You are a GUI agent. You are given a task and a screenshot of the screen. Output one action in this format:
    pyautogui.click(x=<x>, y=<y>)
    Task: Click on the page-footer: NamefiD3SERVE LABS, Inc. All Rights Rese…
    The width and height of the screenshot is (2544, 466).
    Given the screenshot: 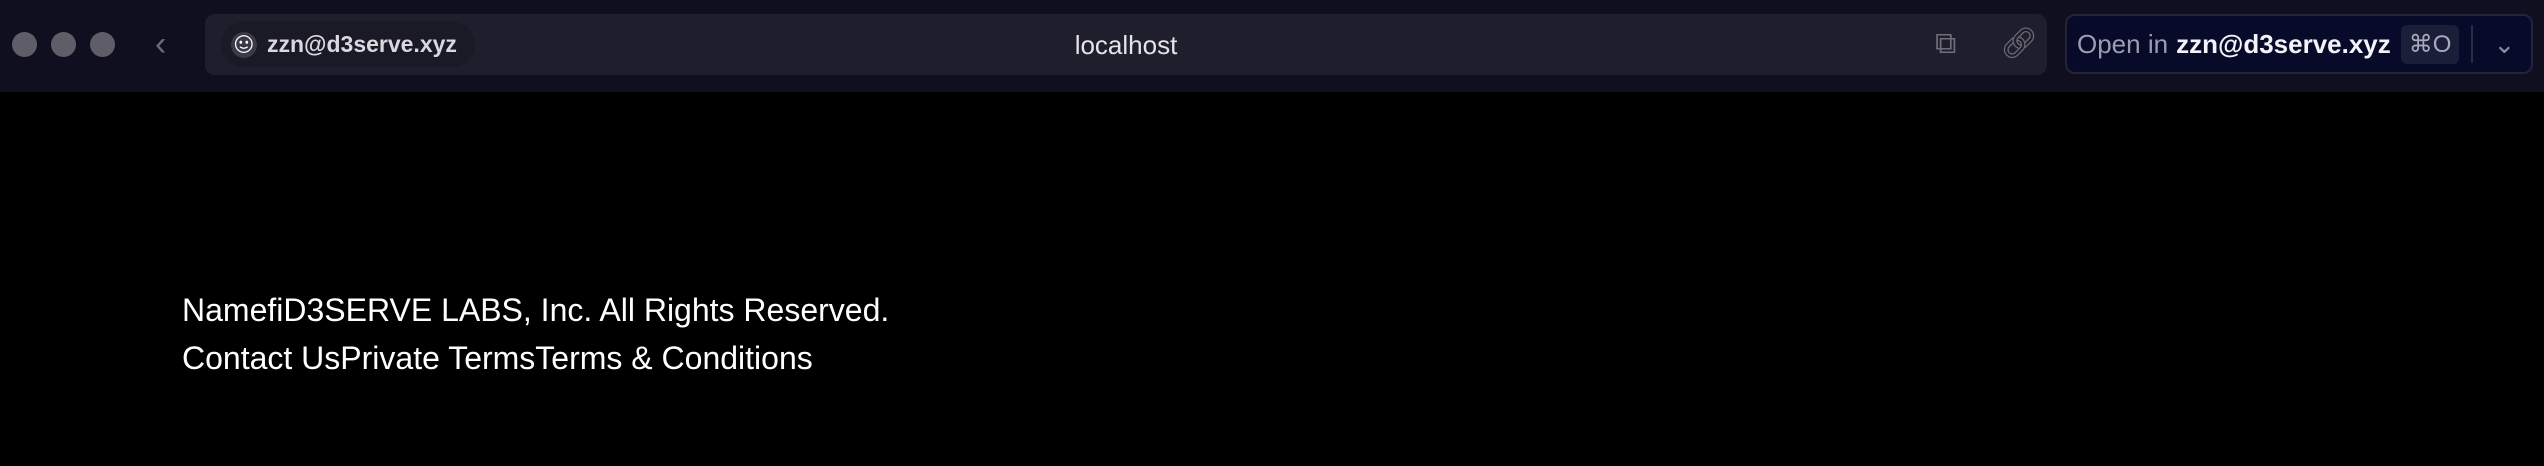 What is the action you would take?
    pyautogui.click(x=535, y=334)
    